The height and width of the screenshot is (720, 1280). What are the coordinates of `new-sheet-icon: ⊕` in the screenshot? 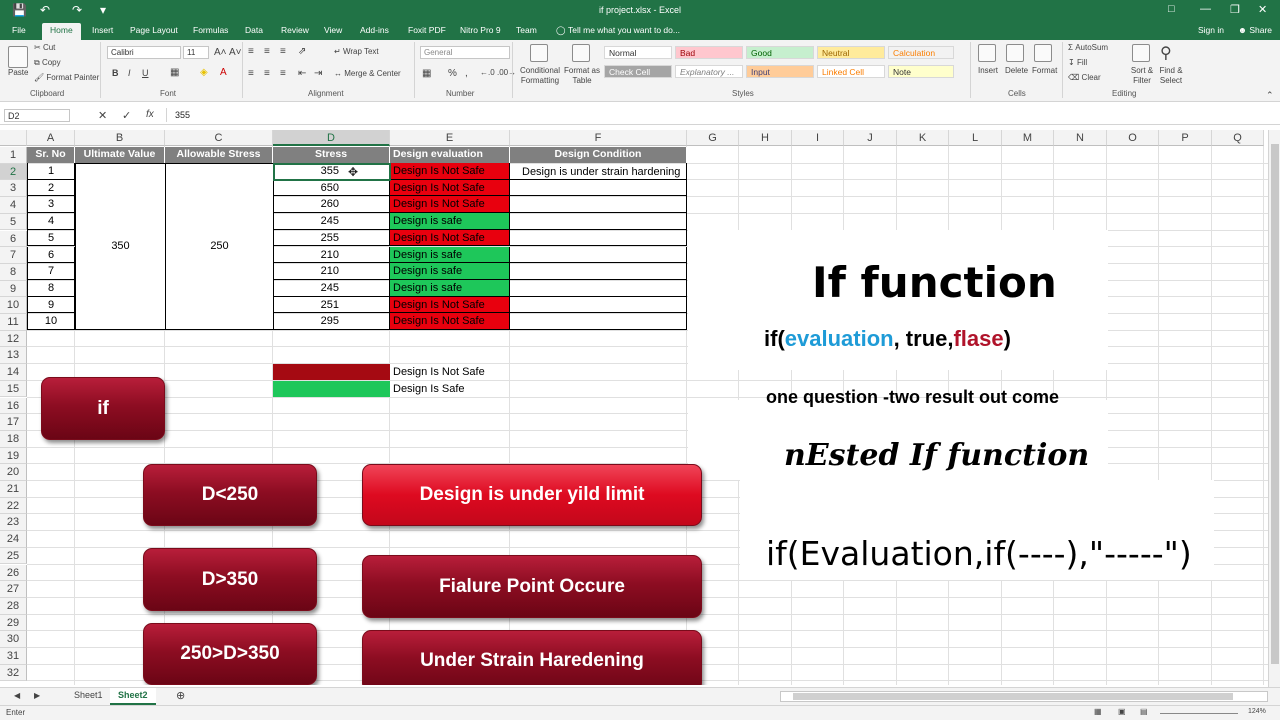 It's located at (180, 695).